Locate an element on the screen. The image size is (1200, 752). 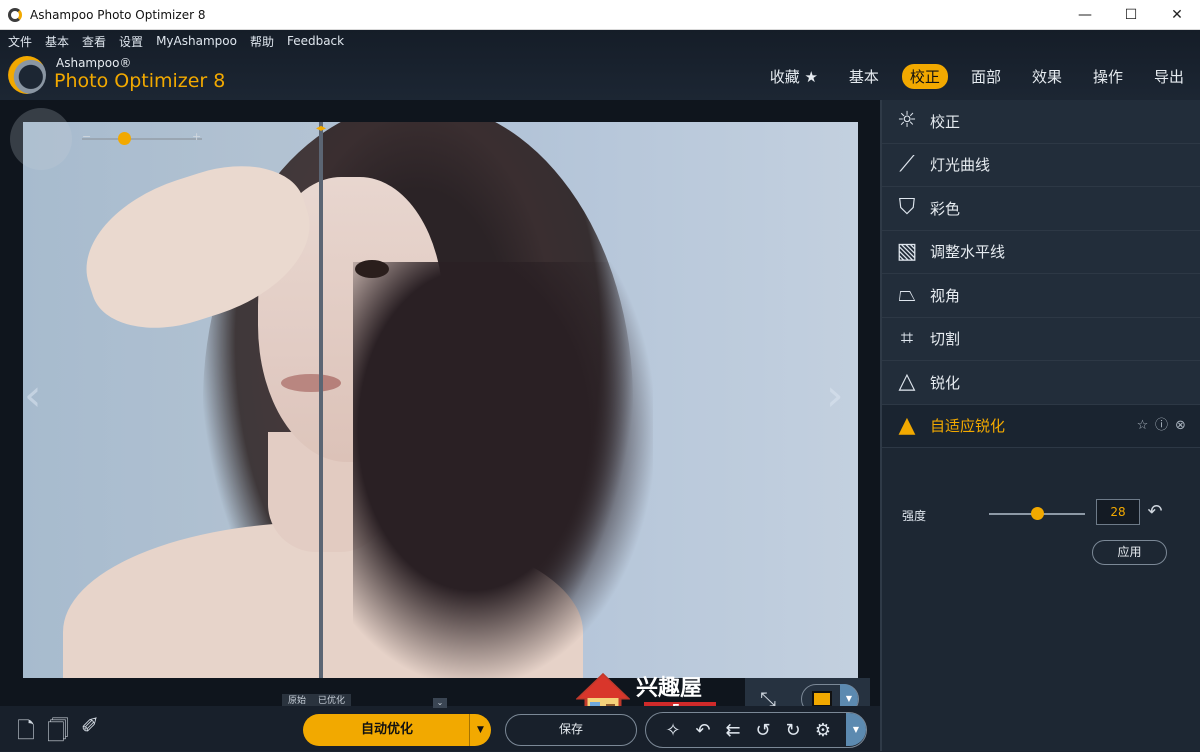
close-button: ✕ is located at coordinates (1177, 15).